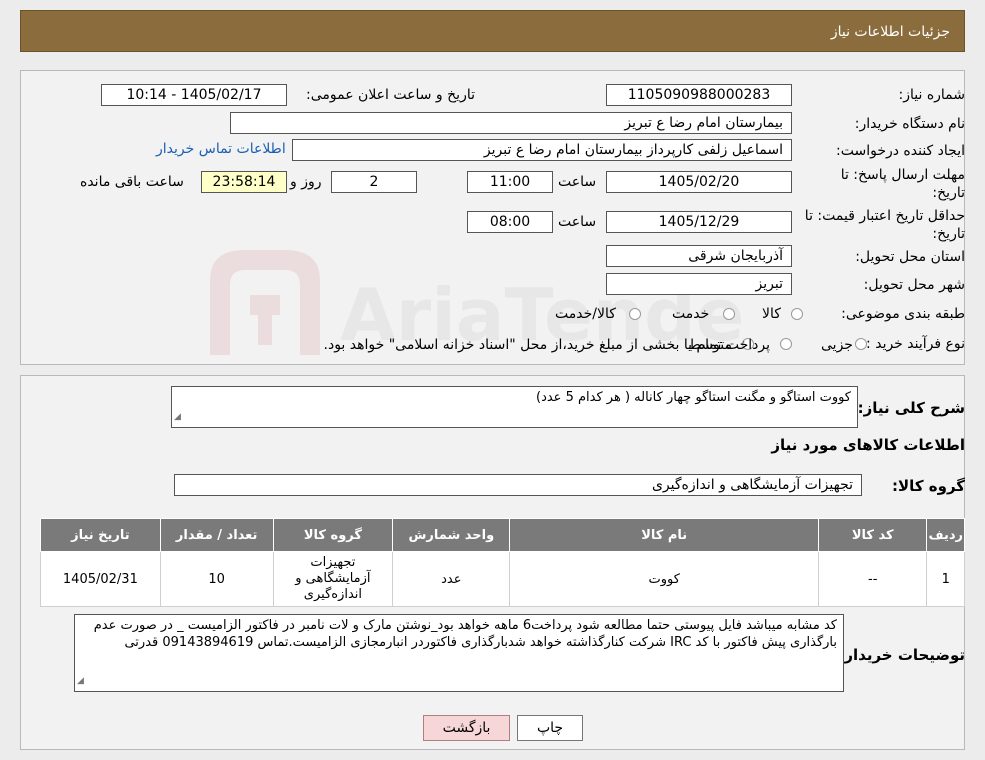 Image resolution: width=985 pixels, height=760 pixels. What do you see at coordinates (885, 225) in the screenshot?
I see `validity-label: حداقل تاریخ اعتبار قیمت: تا تاریخ:` at bounding box center [885, 225].